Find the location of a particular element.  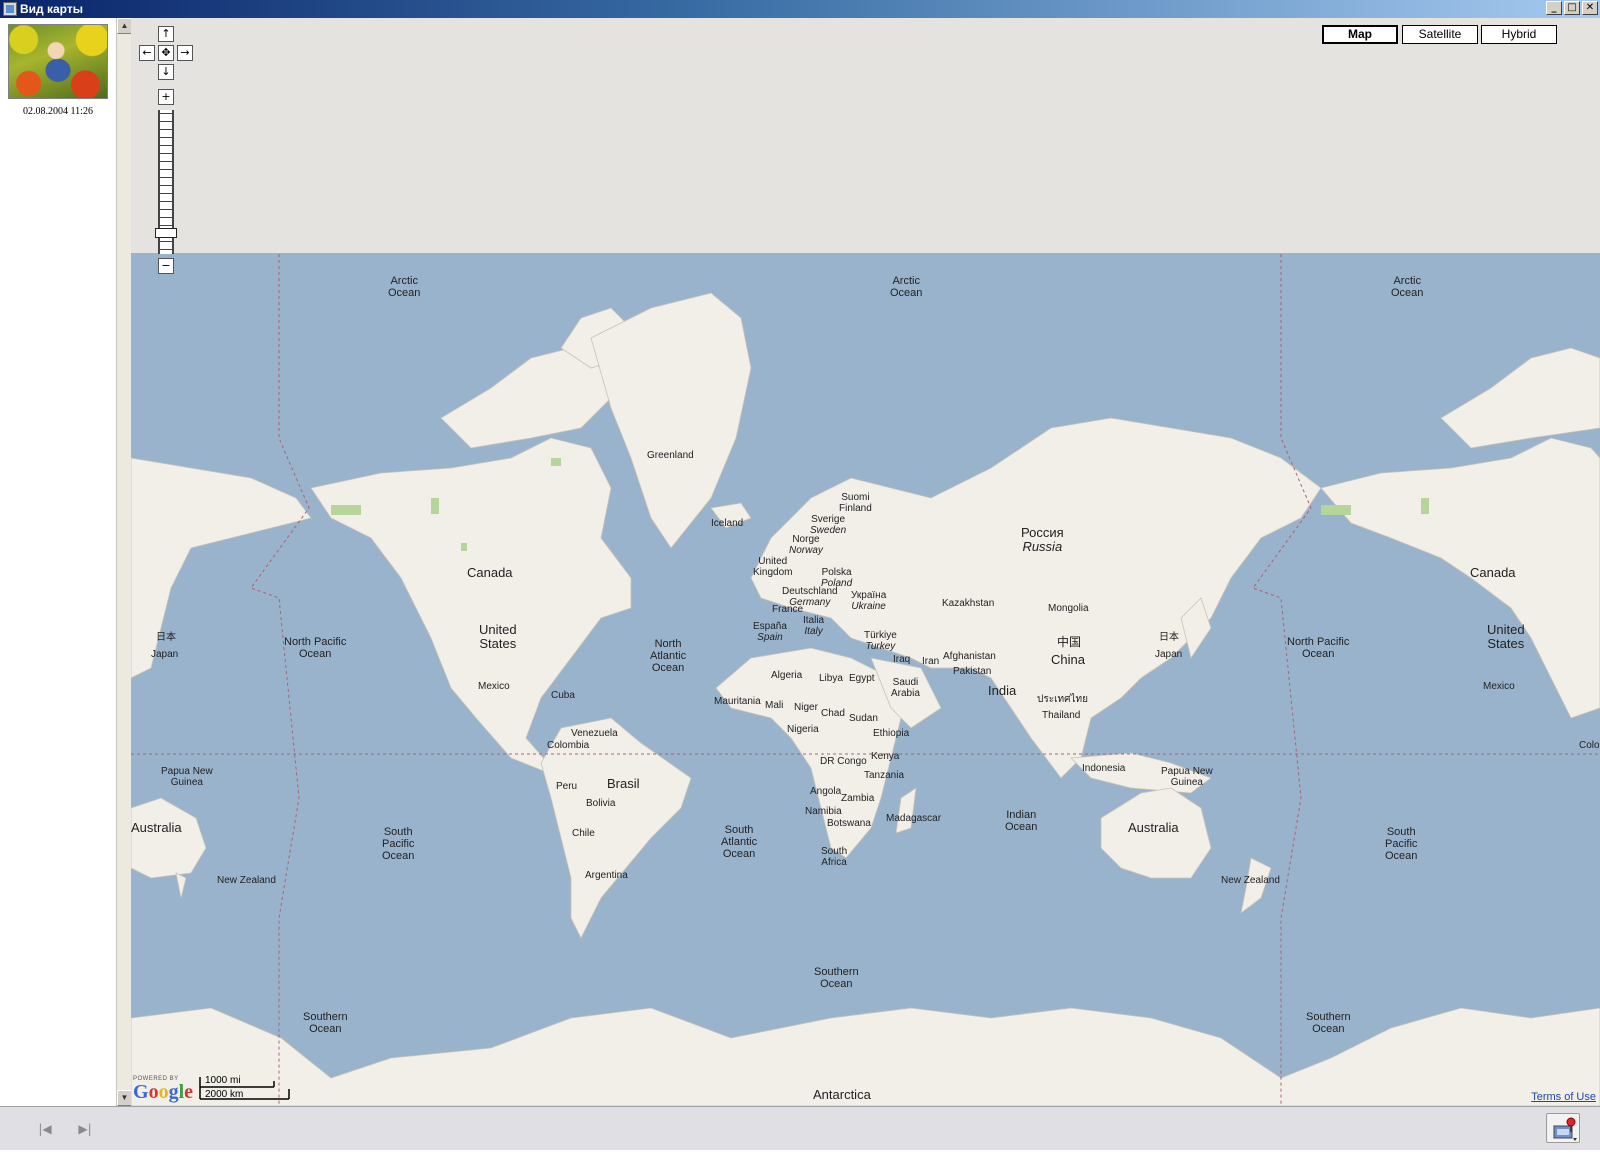

window-title: Вид карты is located at coordinates (51, 9).